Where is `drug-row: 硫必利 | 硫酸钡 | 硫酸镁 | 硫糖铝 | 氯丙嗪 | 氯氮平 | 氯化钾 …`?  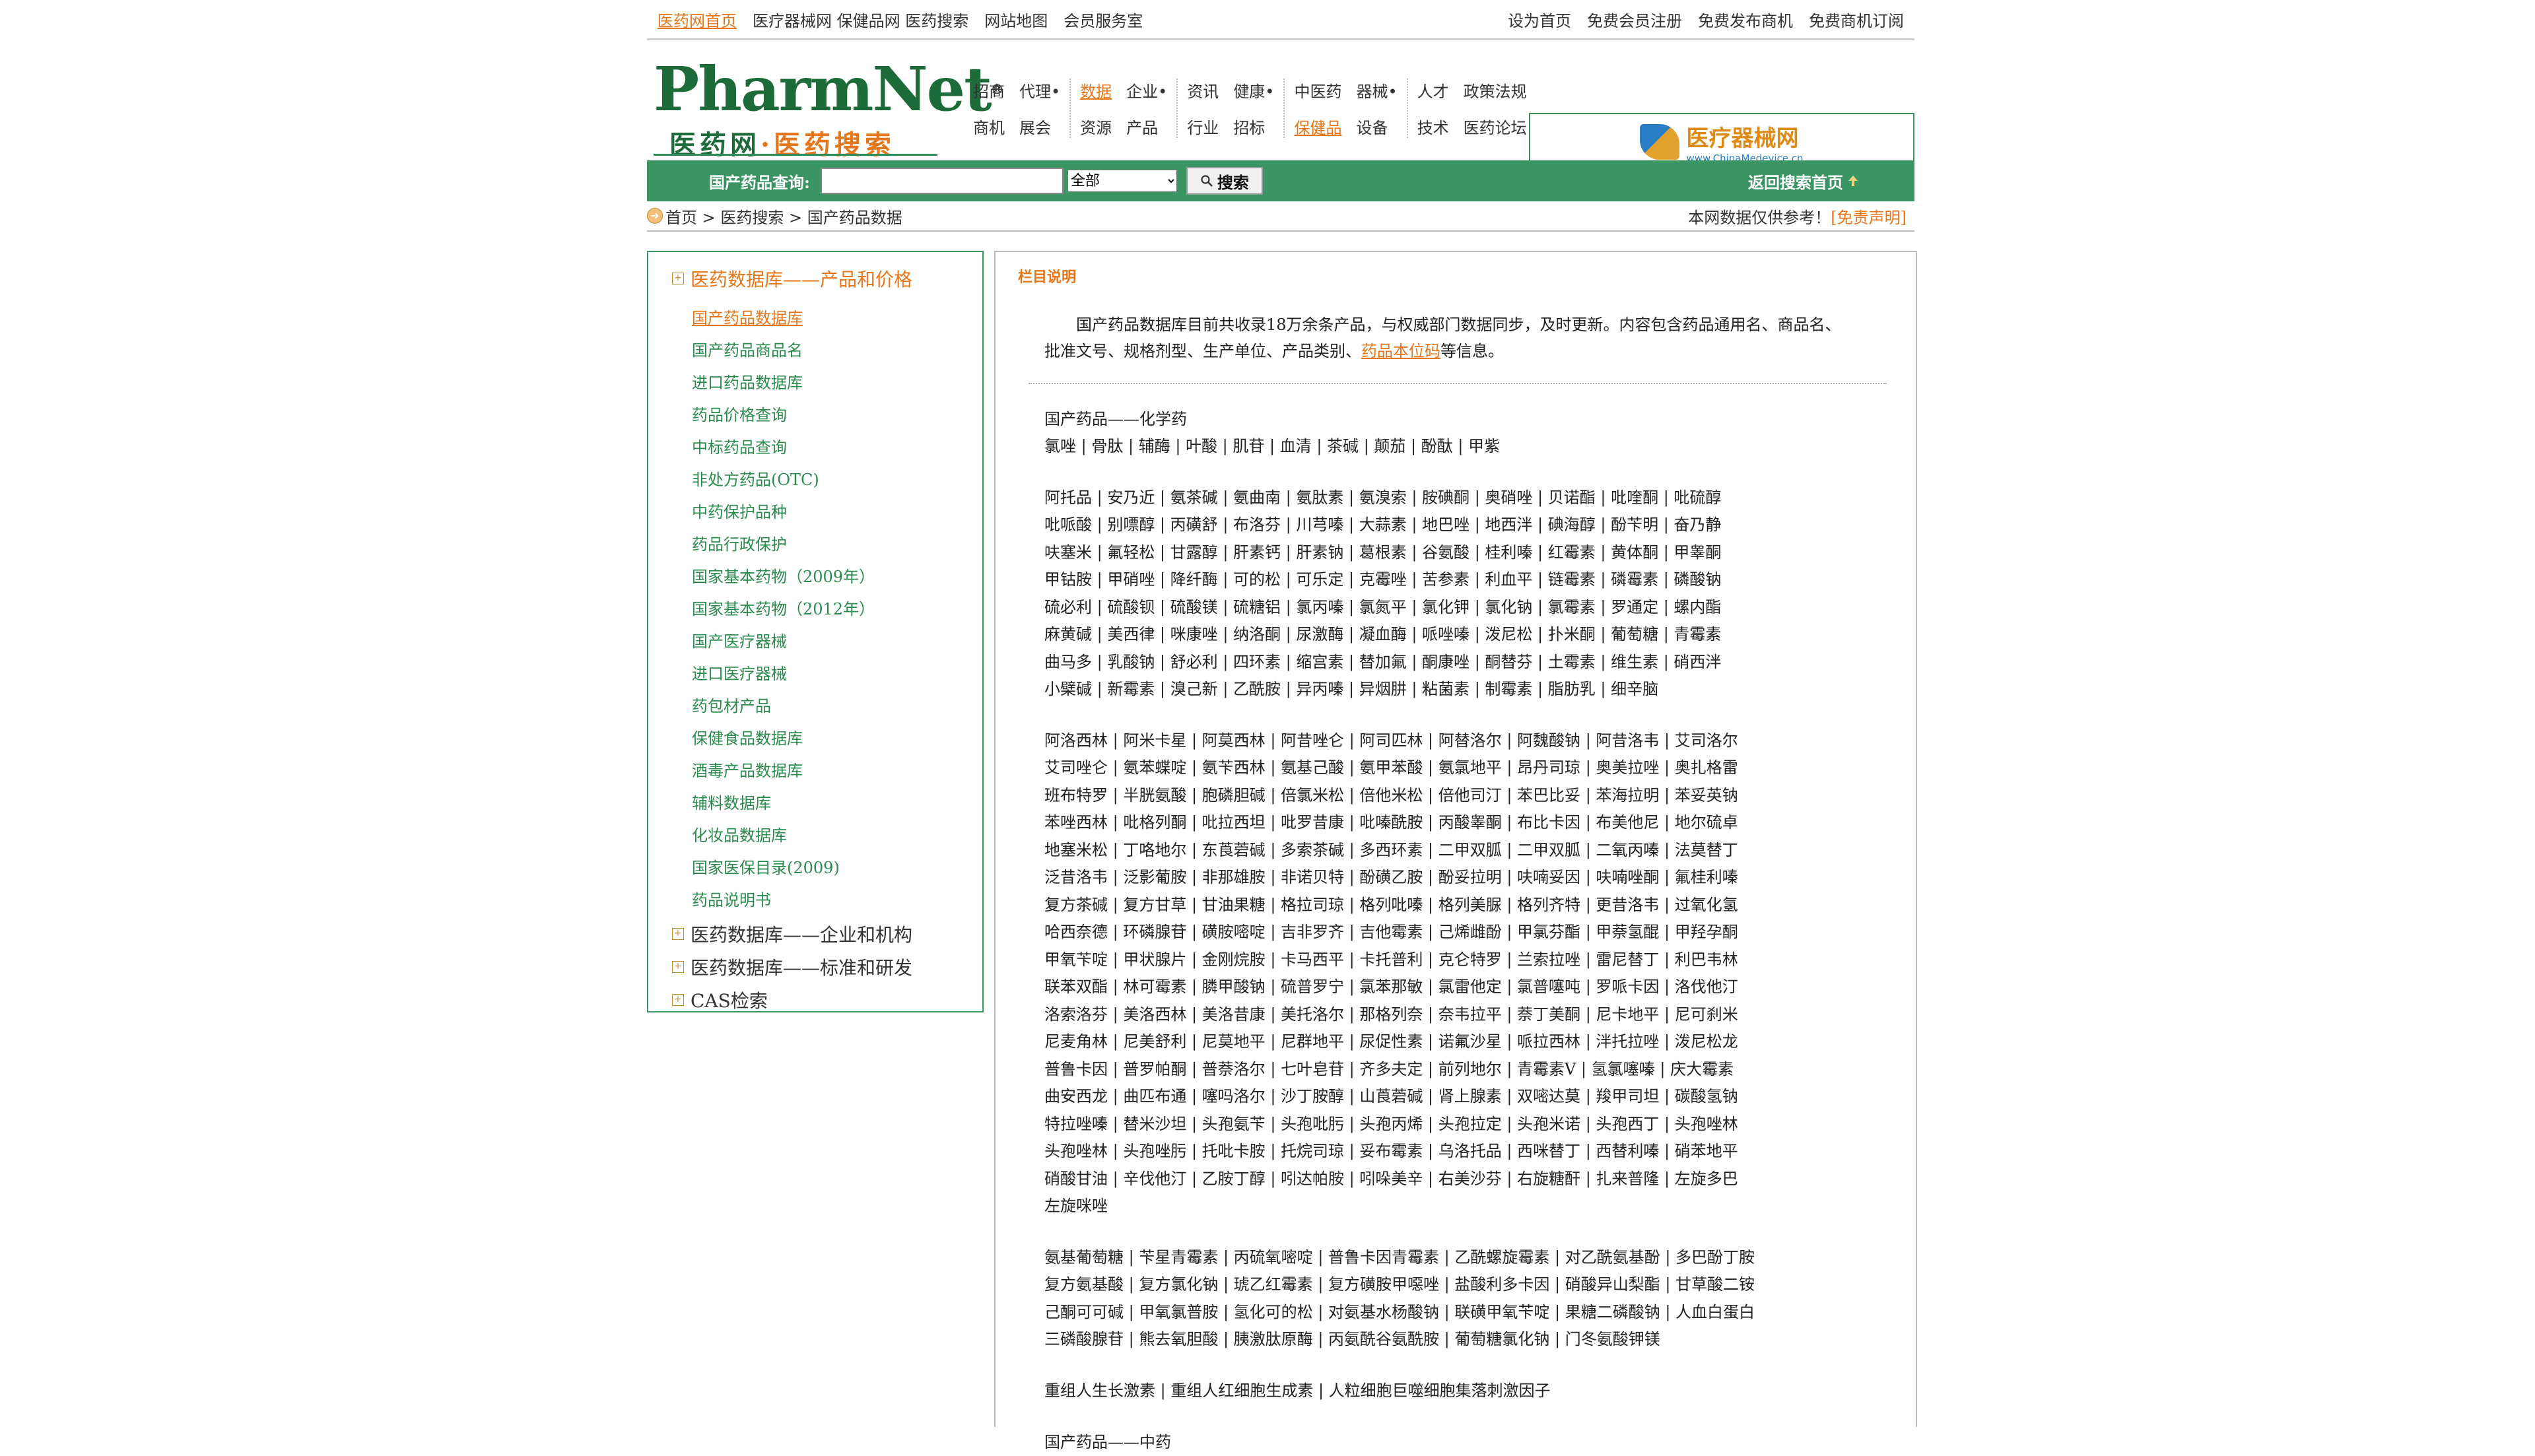
drug-row: 硫必利 | 硫酸钡 | 硫酸镁 | 硫糖铝 | 氯丙嗪 | 氯氮平 | 氯化钾 … is located at coordinates (1466, 608).